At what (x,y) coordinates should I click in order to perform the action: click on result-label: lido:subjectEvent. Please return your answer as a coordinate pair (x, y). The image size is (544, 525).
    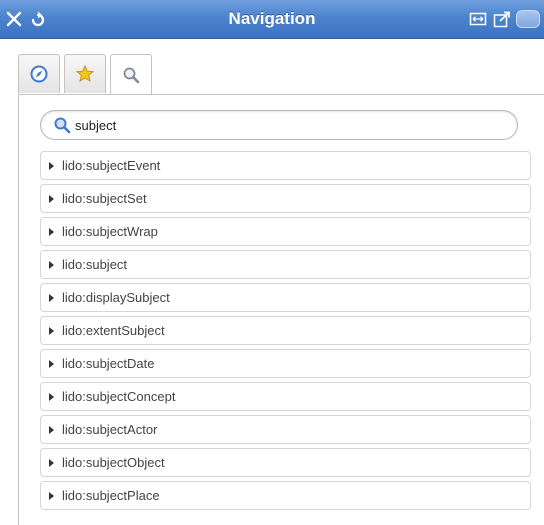
    Looking at the image, I should click on (111, 165).